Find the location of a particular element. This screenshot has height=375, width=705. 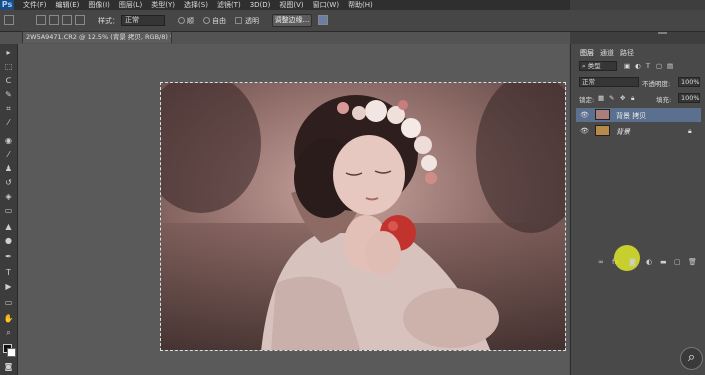

add-mask-icon: ◙ is located at coordinates (632, 262).